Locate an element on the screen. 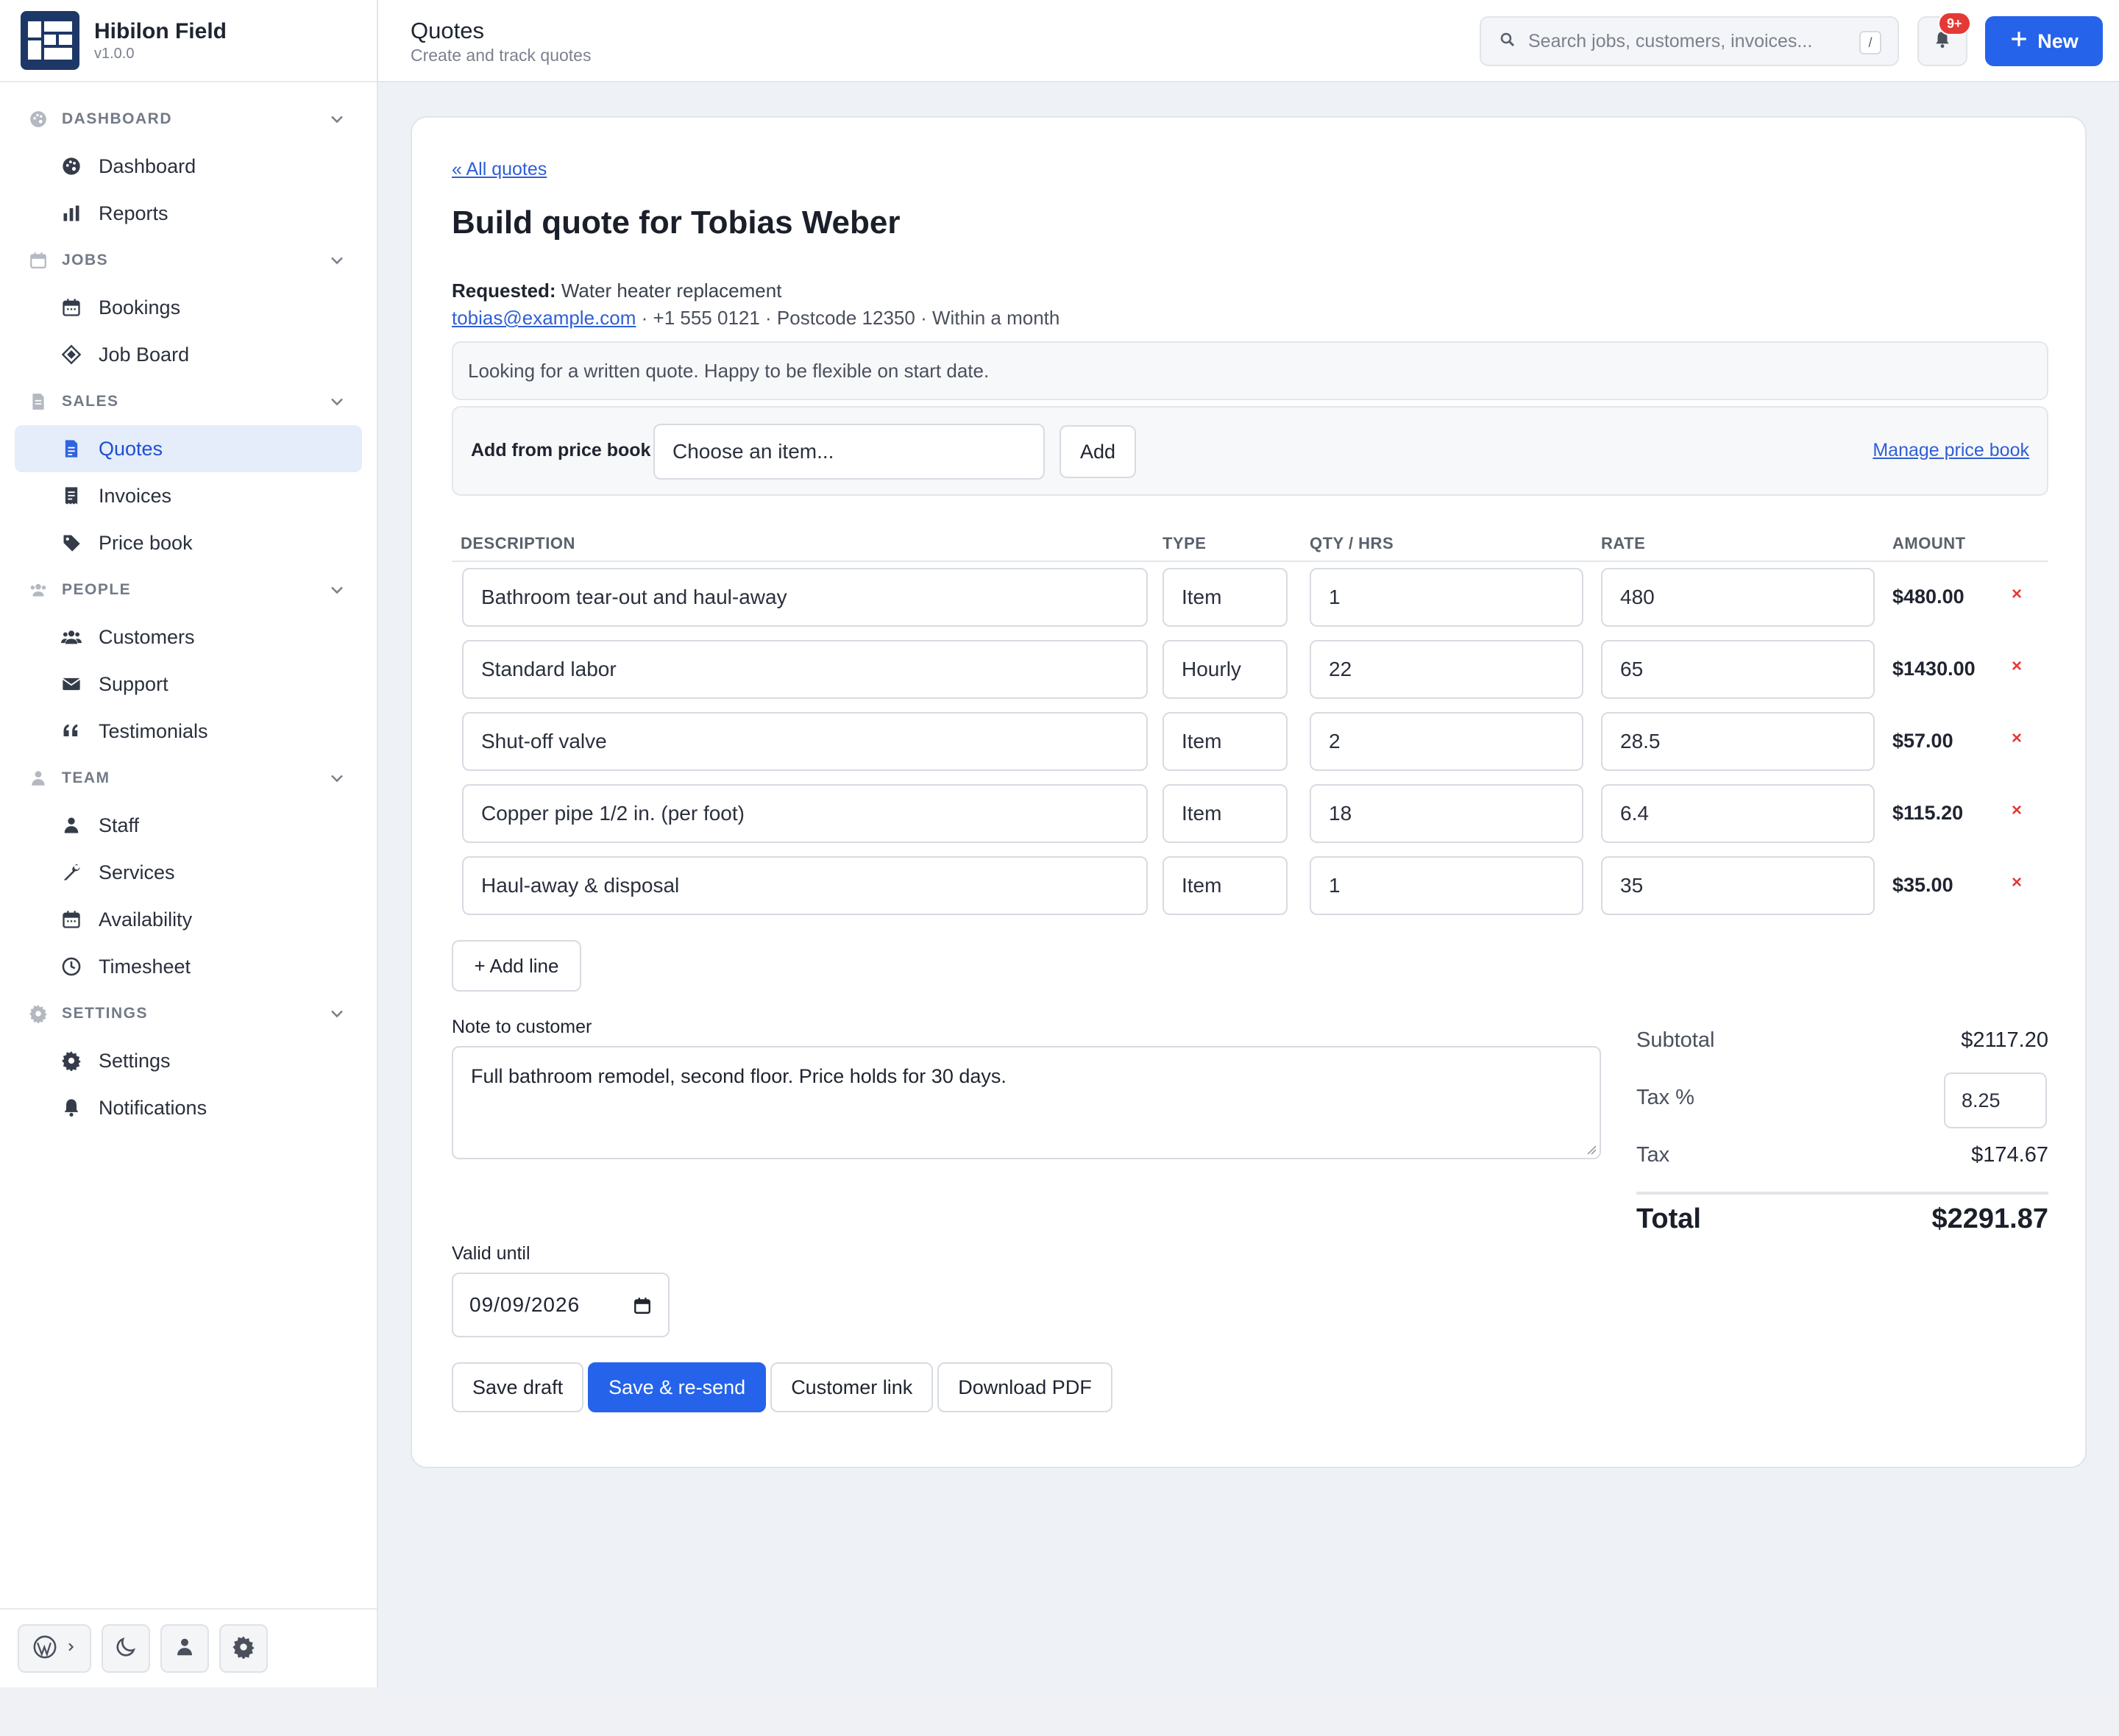 This screenshot has width=2119, height=1736. valid-until-date-input: 09/09/2026 is located at coordinates (561, 1305).